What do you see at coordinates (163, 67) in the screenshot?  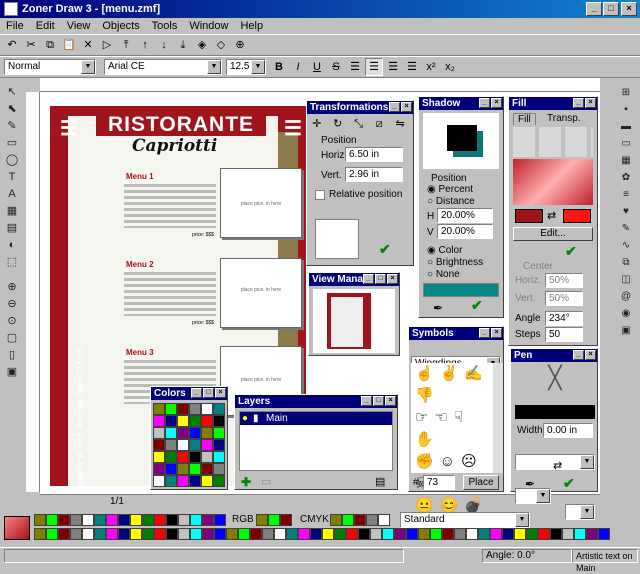 I see `font-select: Arial CE ▼` at bounding box center [163, 67].